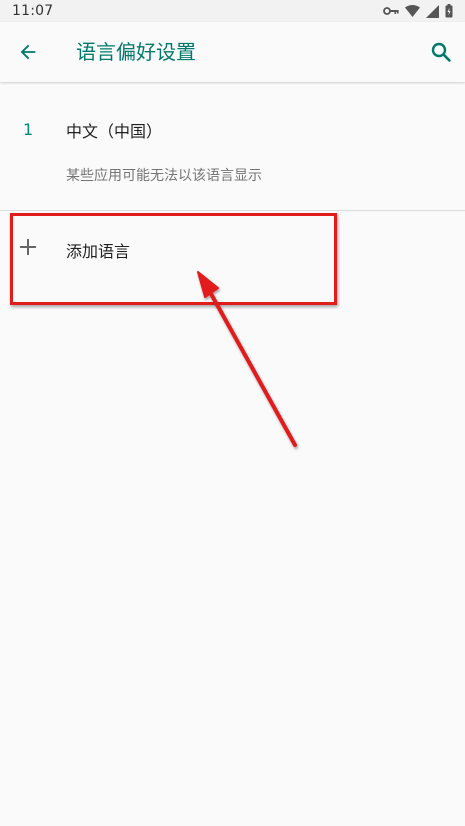  What do you see at coordinates (232, 151) in the screenshot?
I see `language-item: 1 中文（中国） 某些应用可能无法以该语言显示` at bounding box center [232, 151].